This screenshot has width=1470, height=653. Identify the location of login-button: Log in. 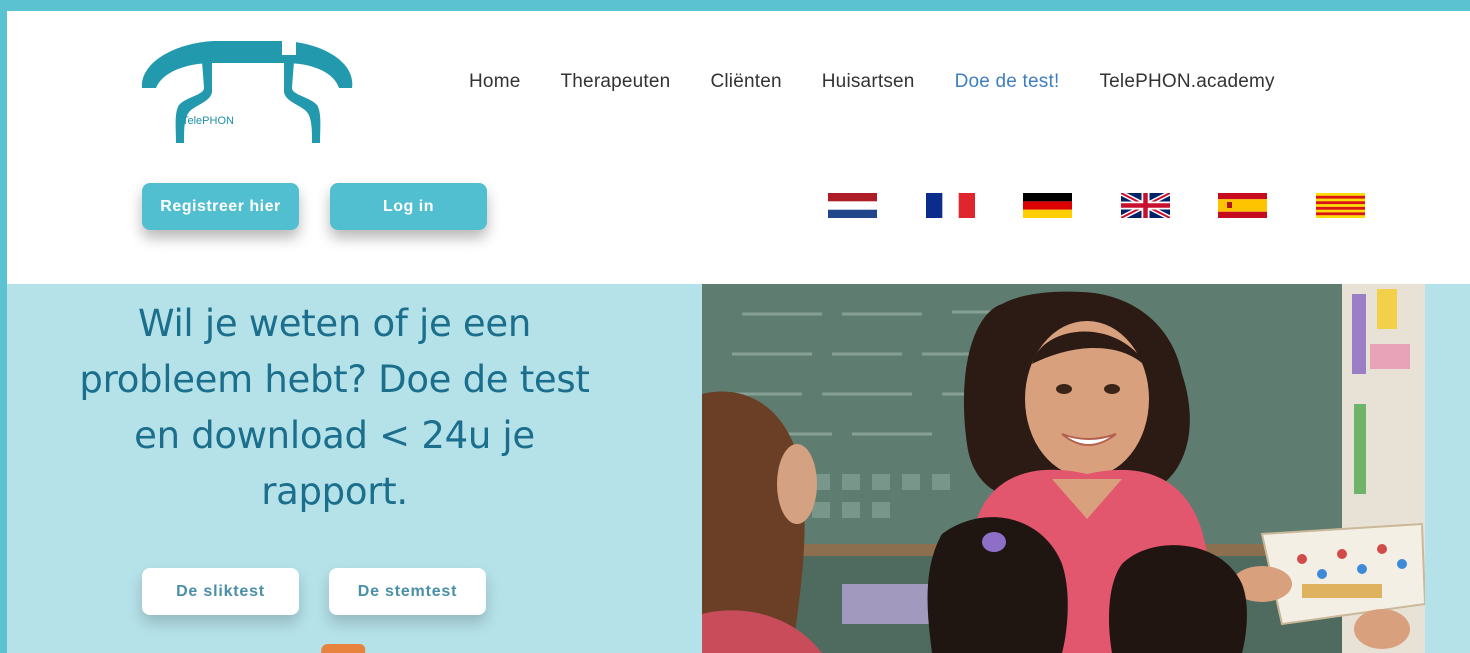
(408, 206).